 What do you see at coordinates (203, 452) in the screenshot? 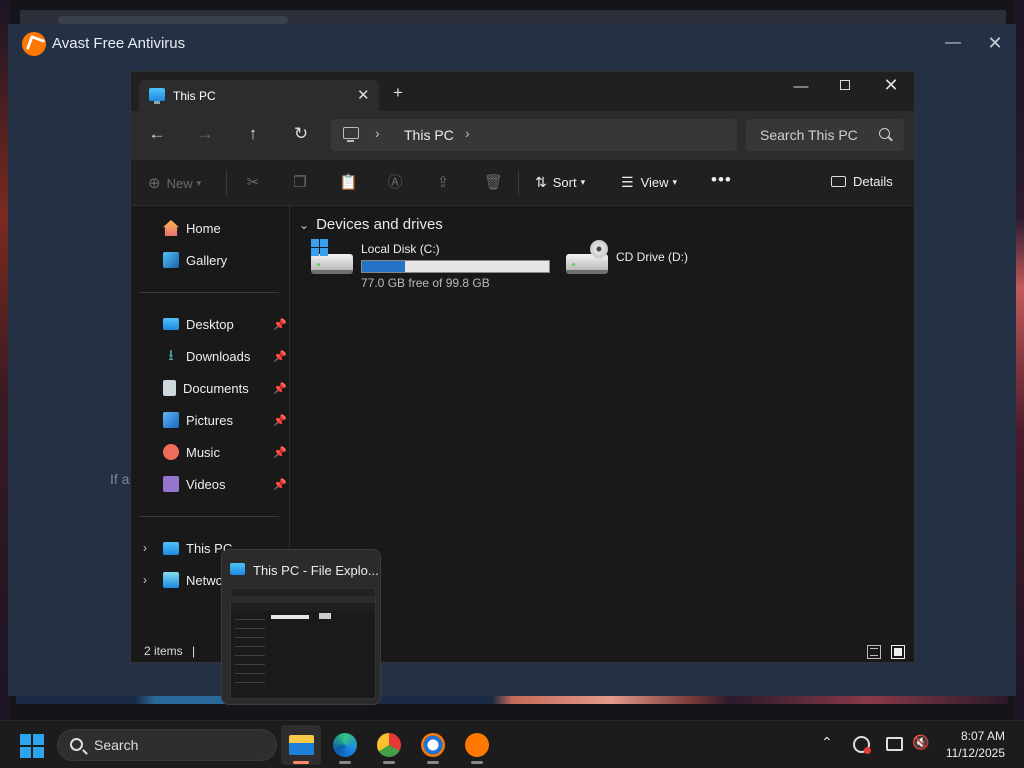
I see `sidebar-item-label: Music` at bounding box center [203, 452].